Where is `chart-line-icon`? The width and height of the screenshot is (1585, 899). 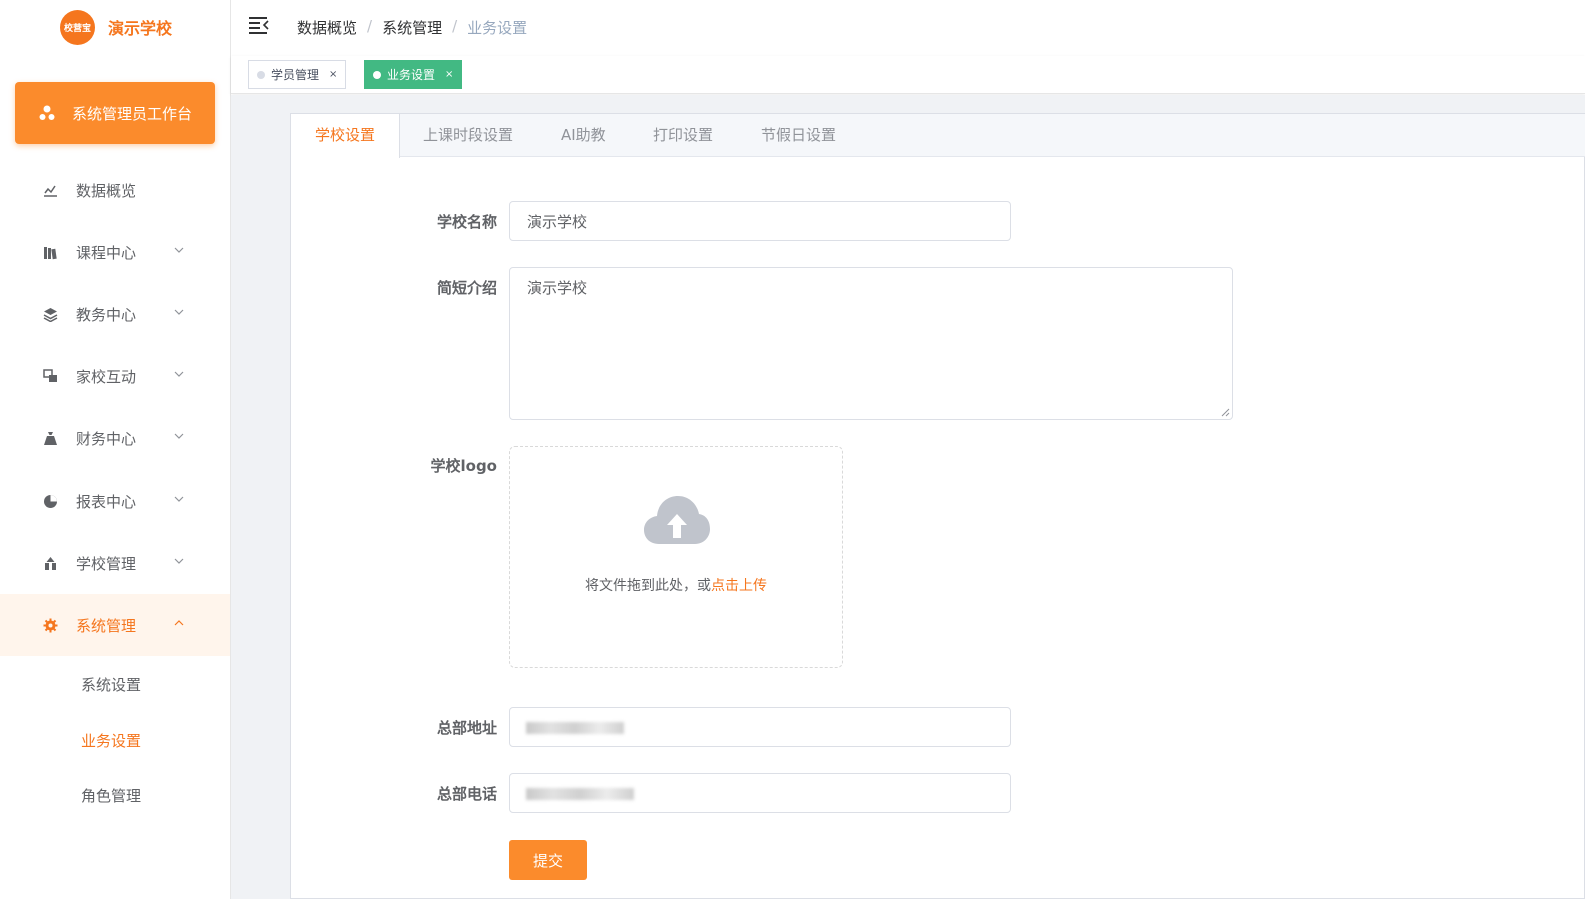 chart-line-icon is located at coordinates (50, 190).